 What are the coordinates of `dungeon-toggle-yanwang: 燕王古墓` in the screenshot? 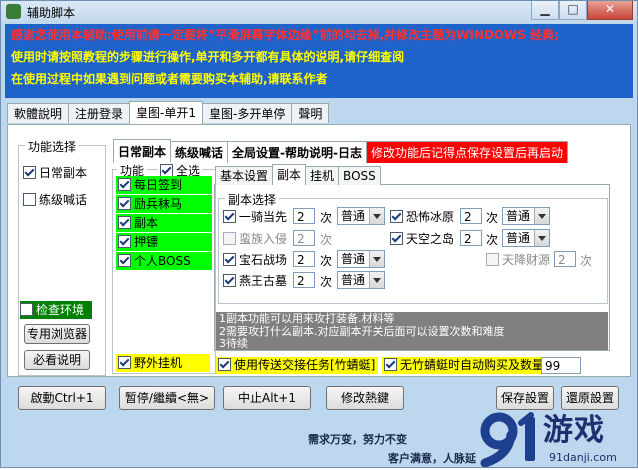 It's located at (255, 280).